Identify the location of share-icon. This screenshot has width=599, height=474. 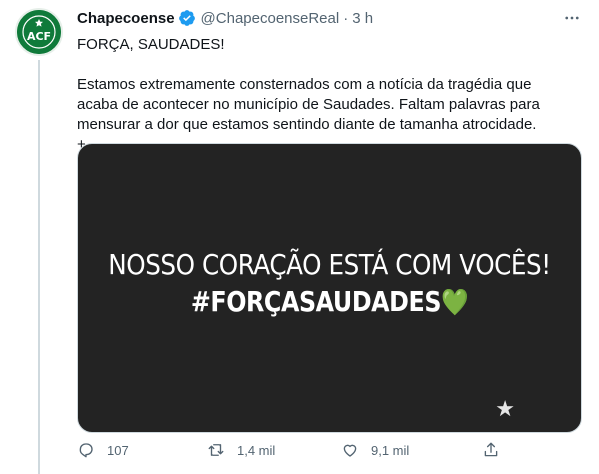
(491, 449).